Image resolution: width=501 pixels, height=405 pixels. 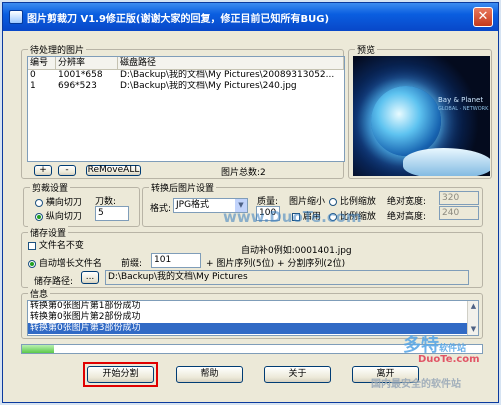 What do you see at coordinates (80, 75) in the screenshot?
I see `item-resolution: 1001*658` at bounding box center [80, 75].